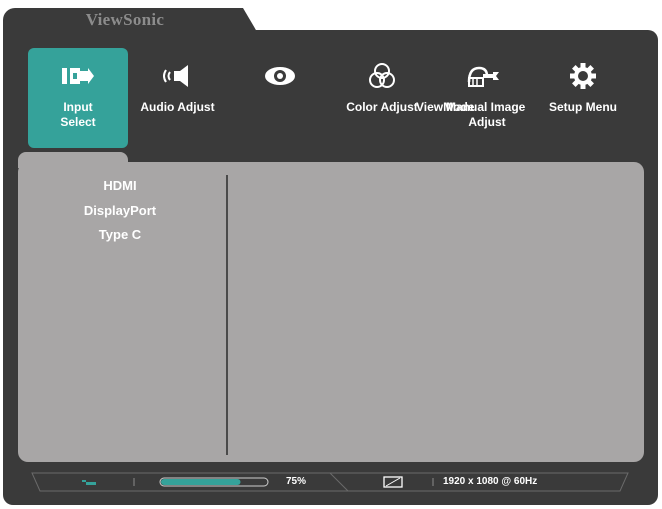 The height and width of the screenshot is (509, 662). What do you see at coordinates (486, 107) in the screenshot?
I see `manual-image-label: Manual Image` at bounding box center [486, 107].